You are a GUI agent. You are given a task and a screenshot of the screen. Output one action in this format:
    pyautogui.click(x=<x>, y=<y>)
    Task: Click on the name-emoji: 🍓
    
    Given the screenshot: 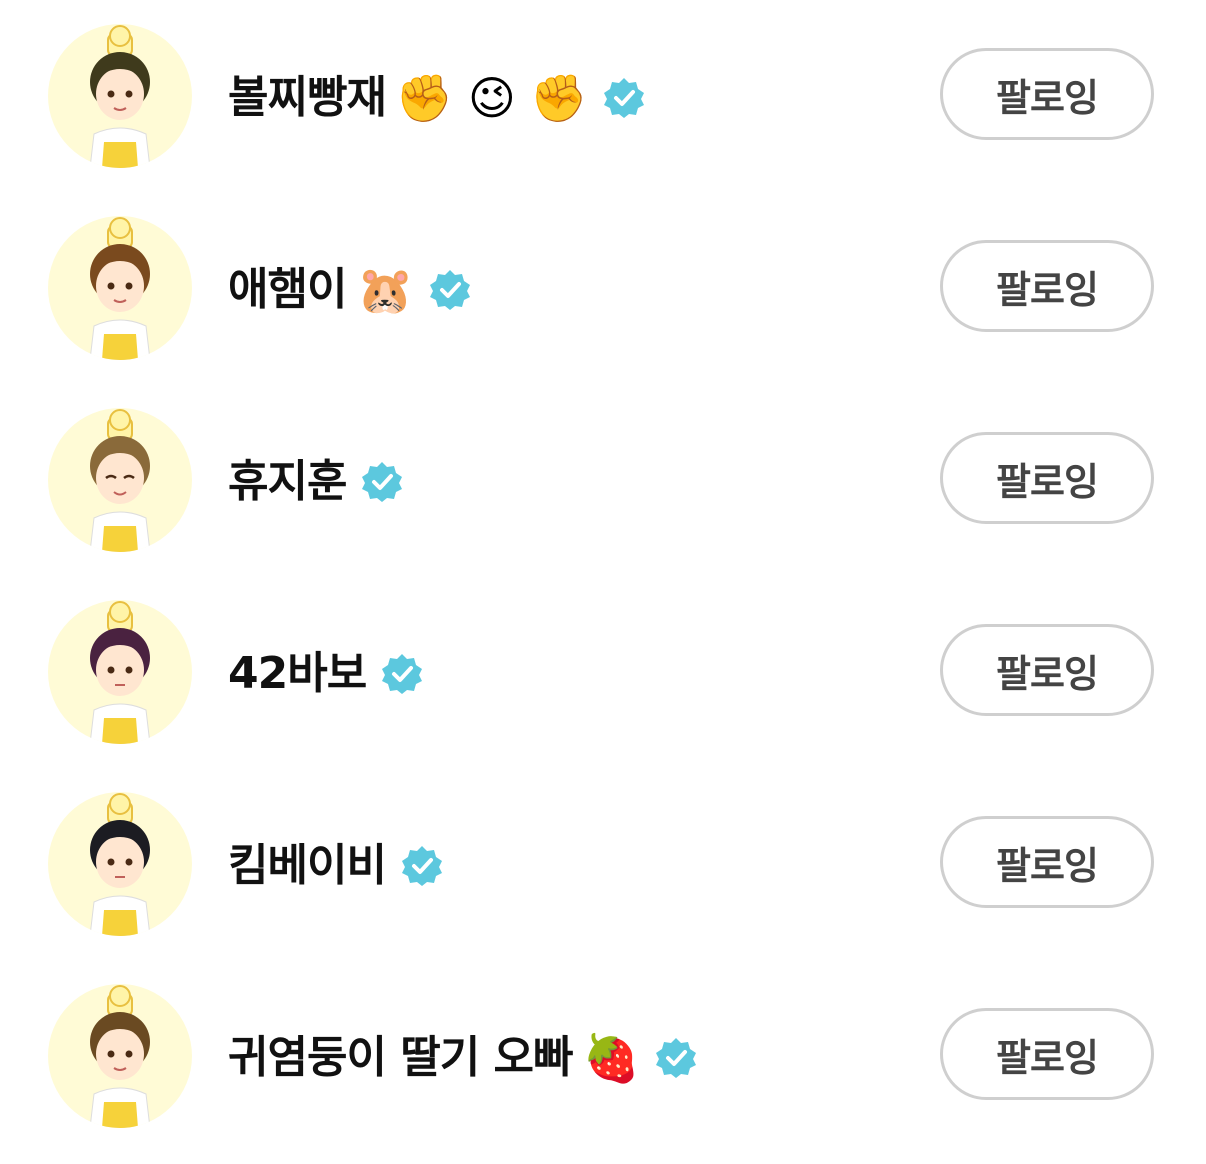 What is the action you would take?
    pyautogui.click(x=611, y=1058)
    